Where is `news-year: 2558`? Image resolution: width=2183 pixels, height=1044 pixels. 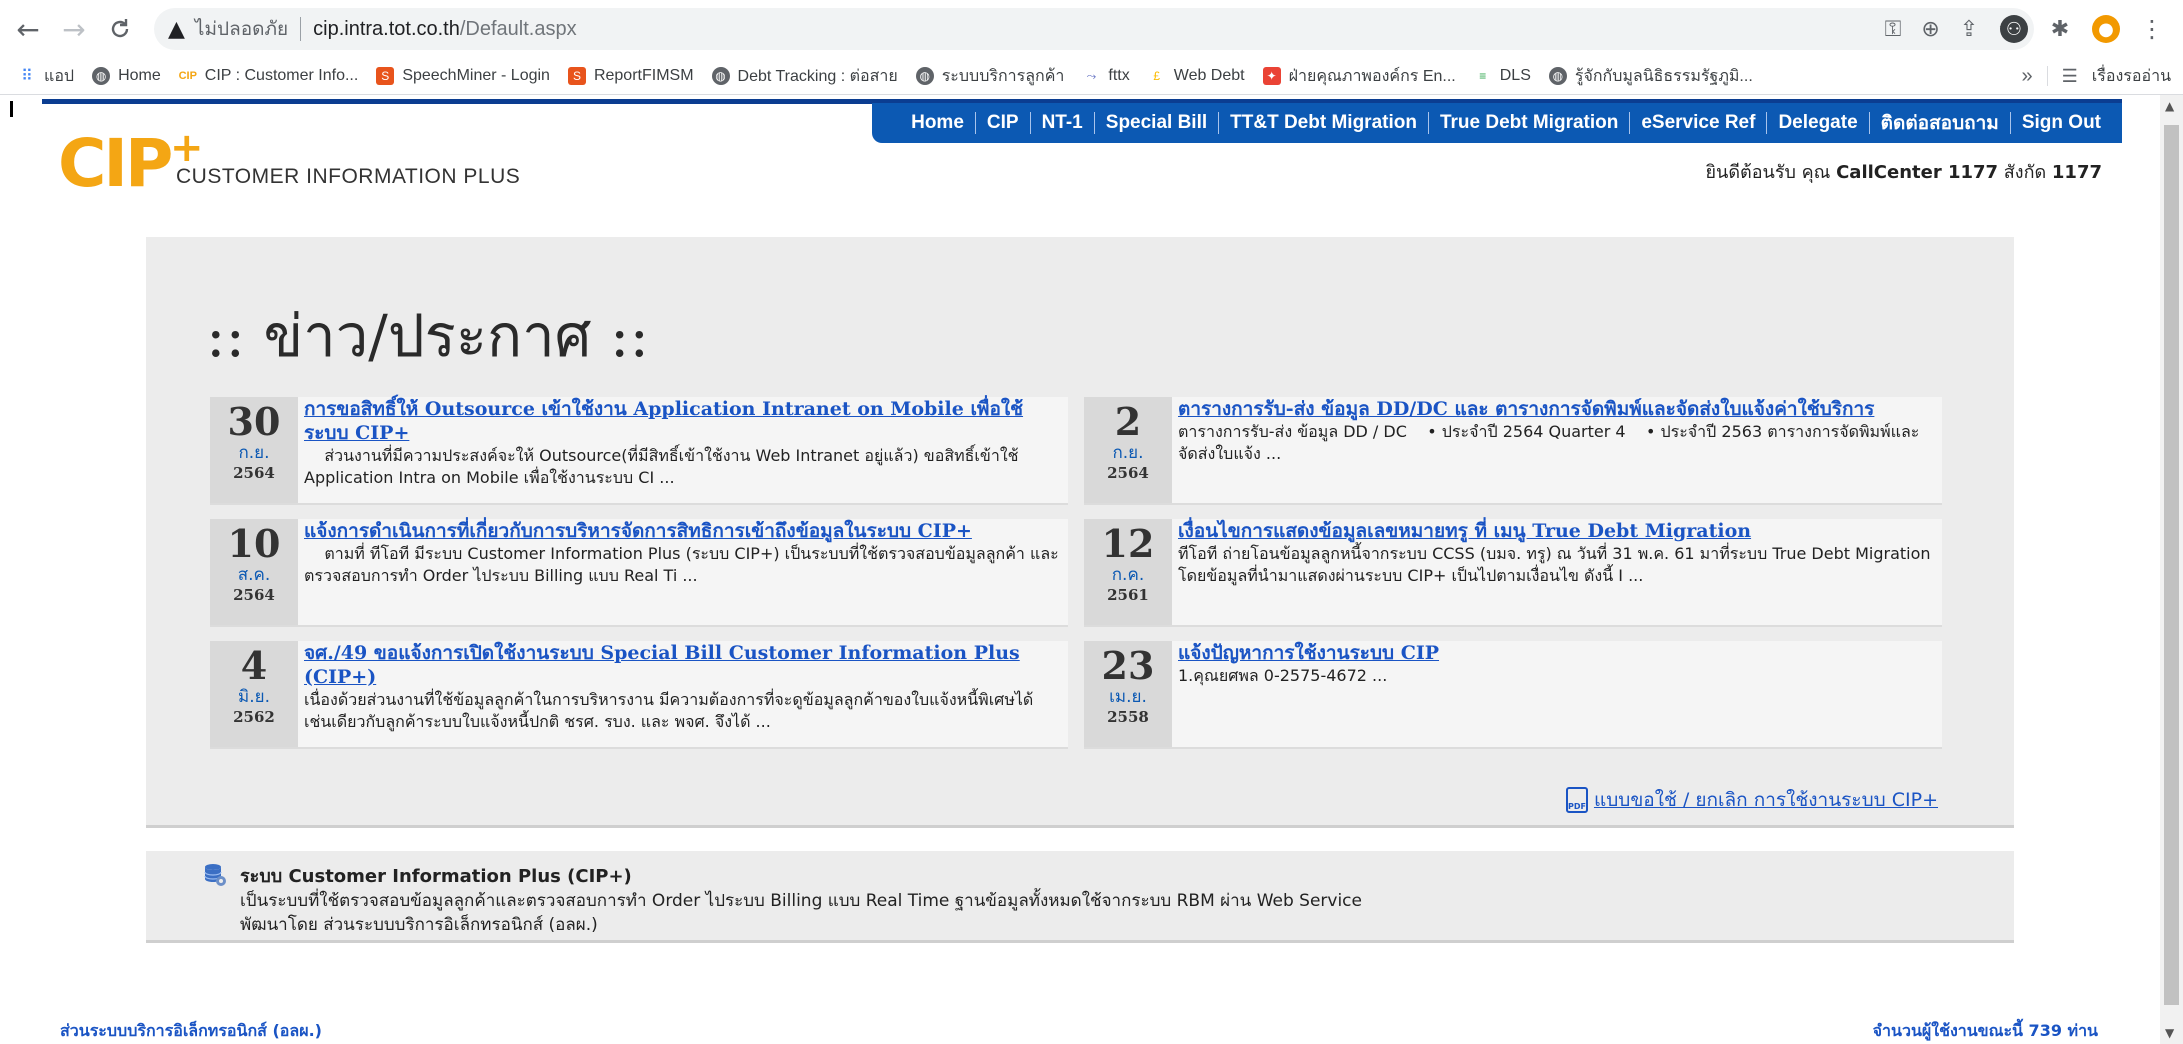
news-year: 2558 is located at coordinates (1128, 717).